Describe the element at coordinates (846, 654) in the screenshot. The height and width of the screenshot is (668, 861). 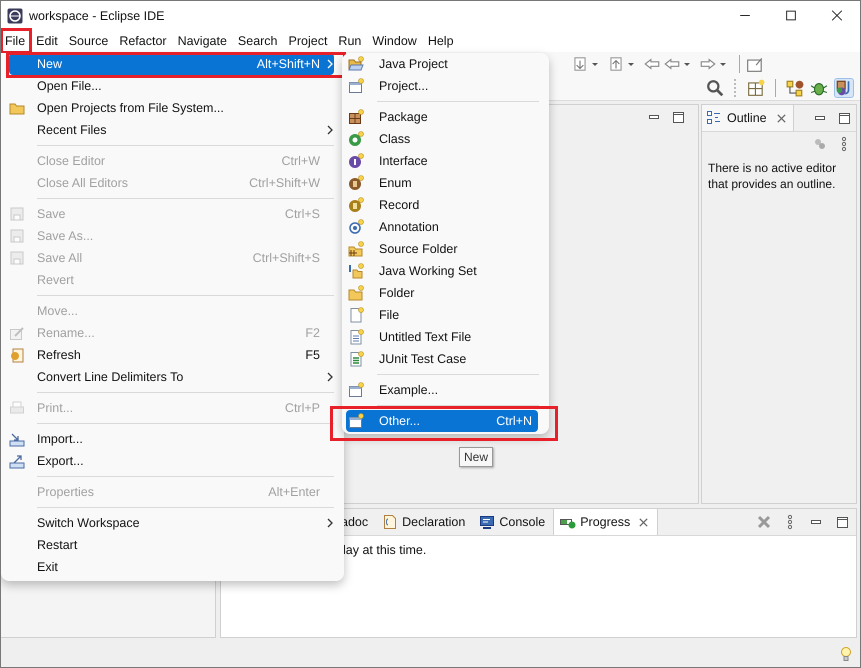
I see `lightbulb-icon` at that location.